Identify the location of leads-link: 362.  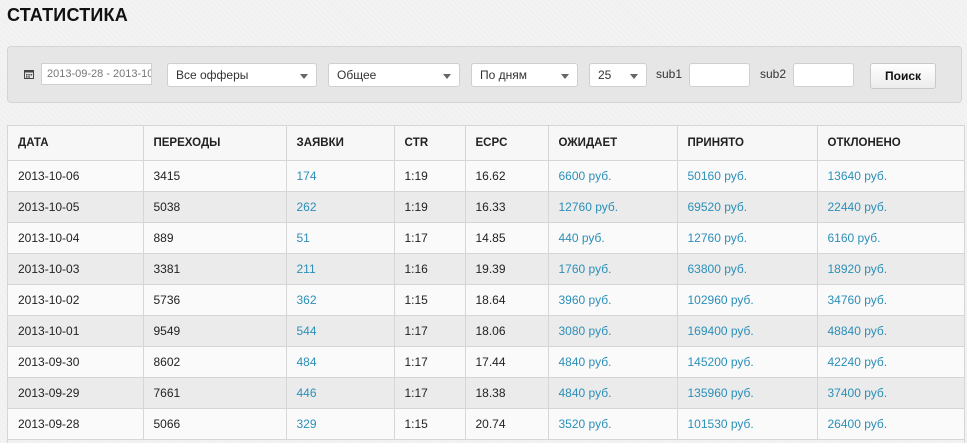
(340, 300).